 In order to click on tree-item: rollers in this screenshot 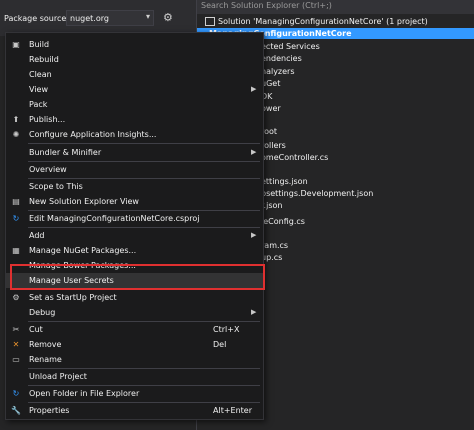, I will do `click(367, 145)`.